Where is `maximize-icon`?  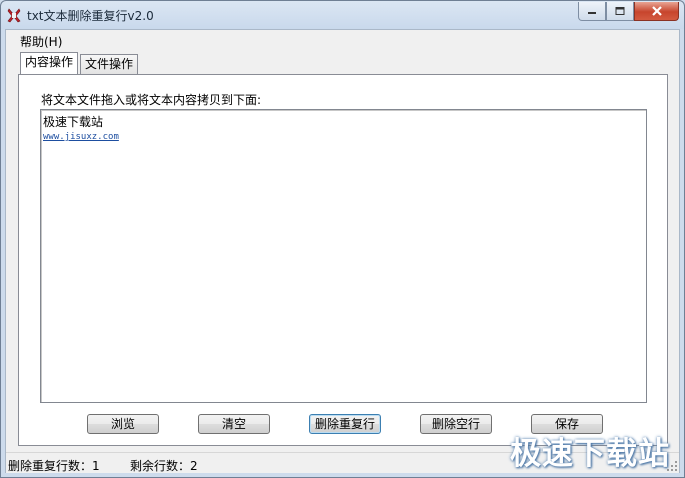 maximize-icon is located at coordinates (620, 11).